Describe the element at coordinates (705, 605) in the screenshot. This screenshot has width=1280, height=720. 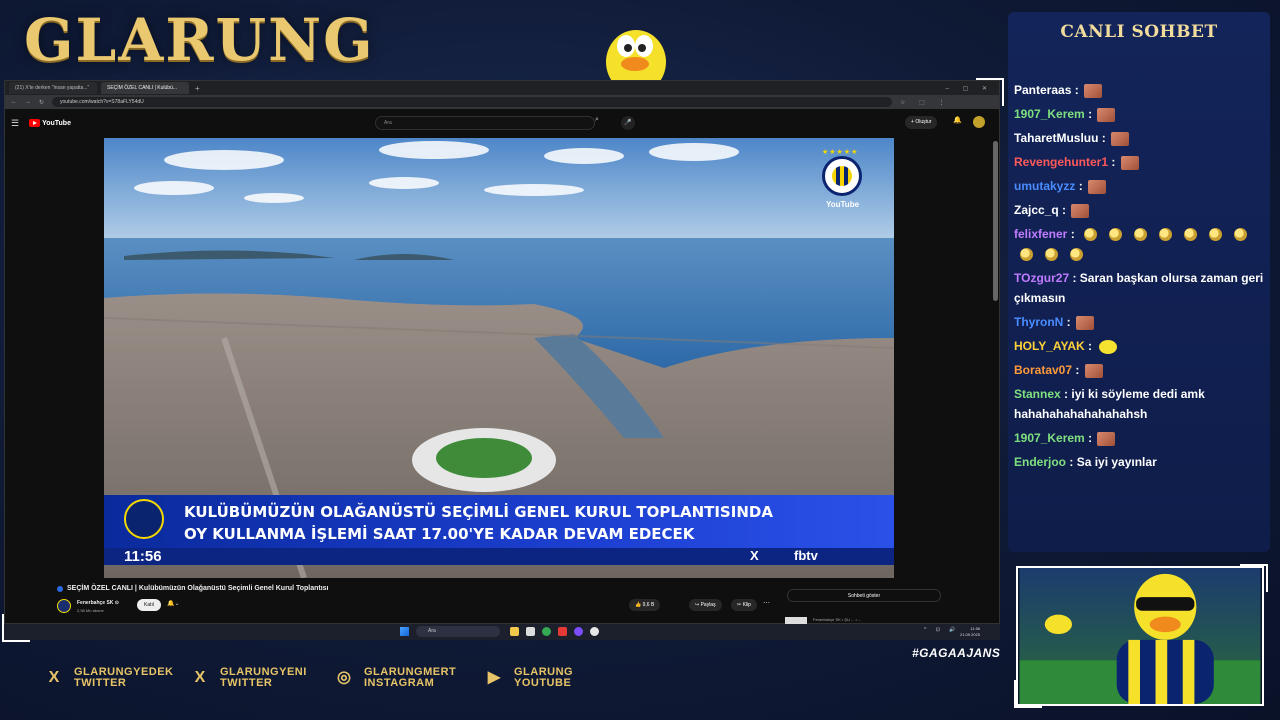
I see `share-button: ↪ Paylaş` at that location.